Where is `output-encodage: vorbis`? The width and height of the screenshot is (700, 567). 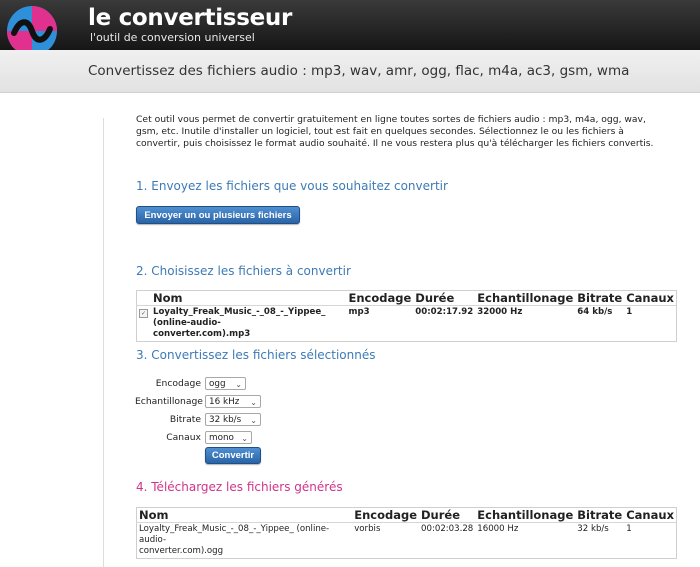 output-encodage: vorbis is located at coordinates (386, 540).